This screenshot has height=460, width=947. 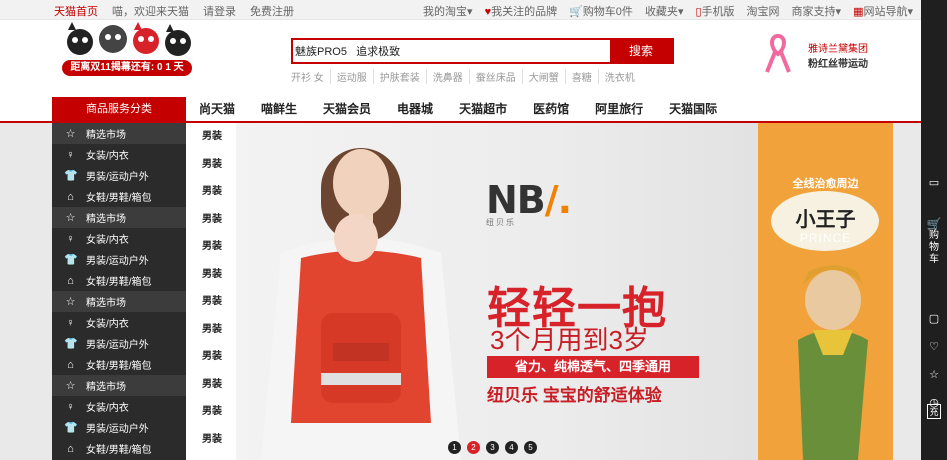 What do you see at coordinates (833, 362) in the screenshot?
I see `little-prince-figure` at bounding box center [833, 362].